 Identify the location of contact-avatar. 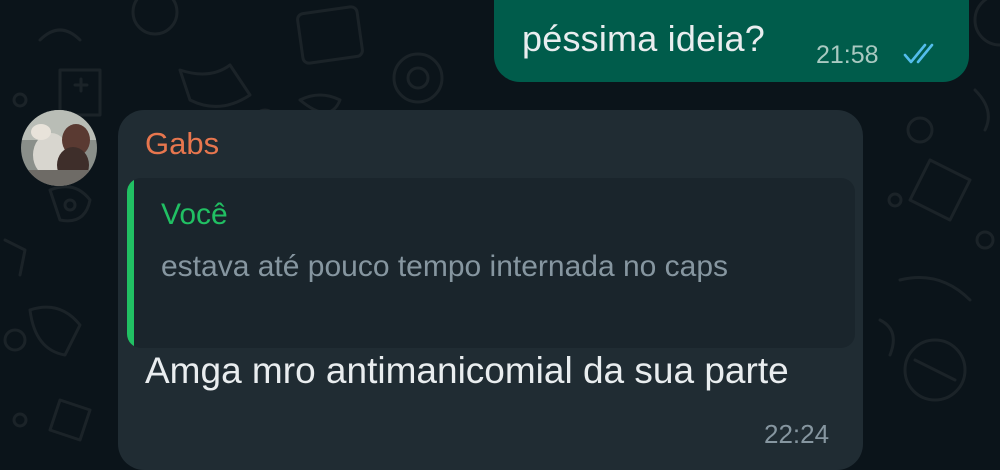
(59, 148).